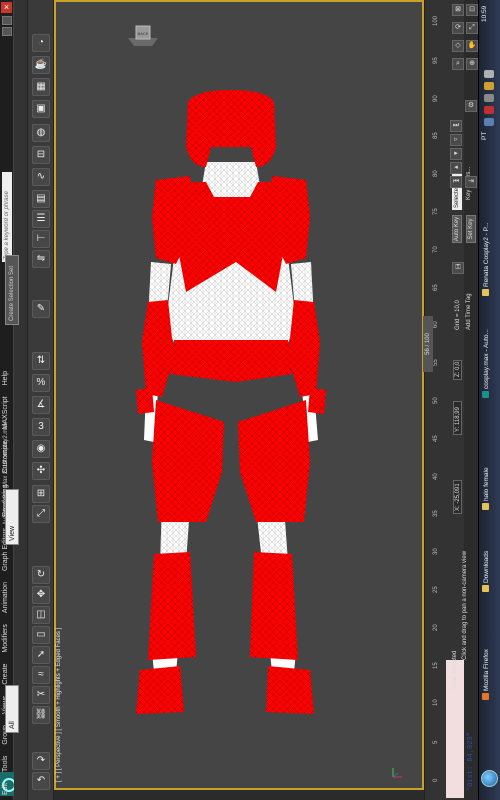 The width and height of the screenshot is (500, 800). I want to click on y-coordinate-field: Y: 118,99, so click(457, 418).